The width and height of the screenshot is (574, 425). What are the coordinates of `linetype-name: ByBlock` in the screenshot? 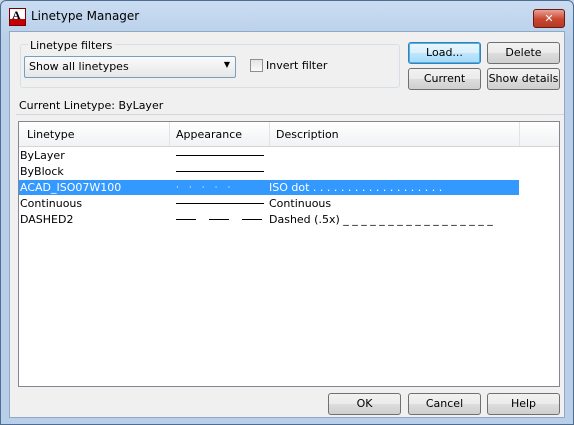 It's located at (42, 171).